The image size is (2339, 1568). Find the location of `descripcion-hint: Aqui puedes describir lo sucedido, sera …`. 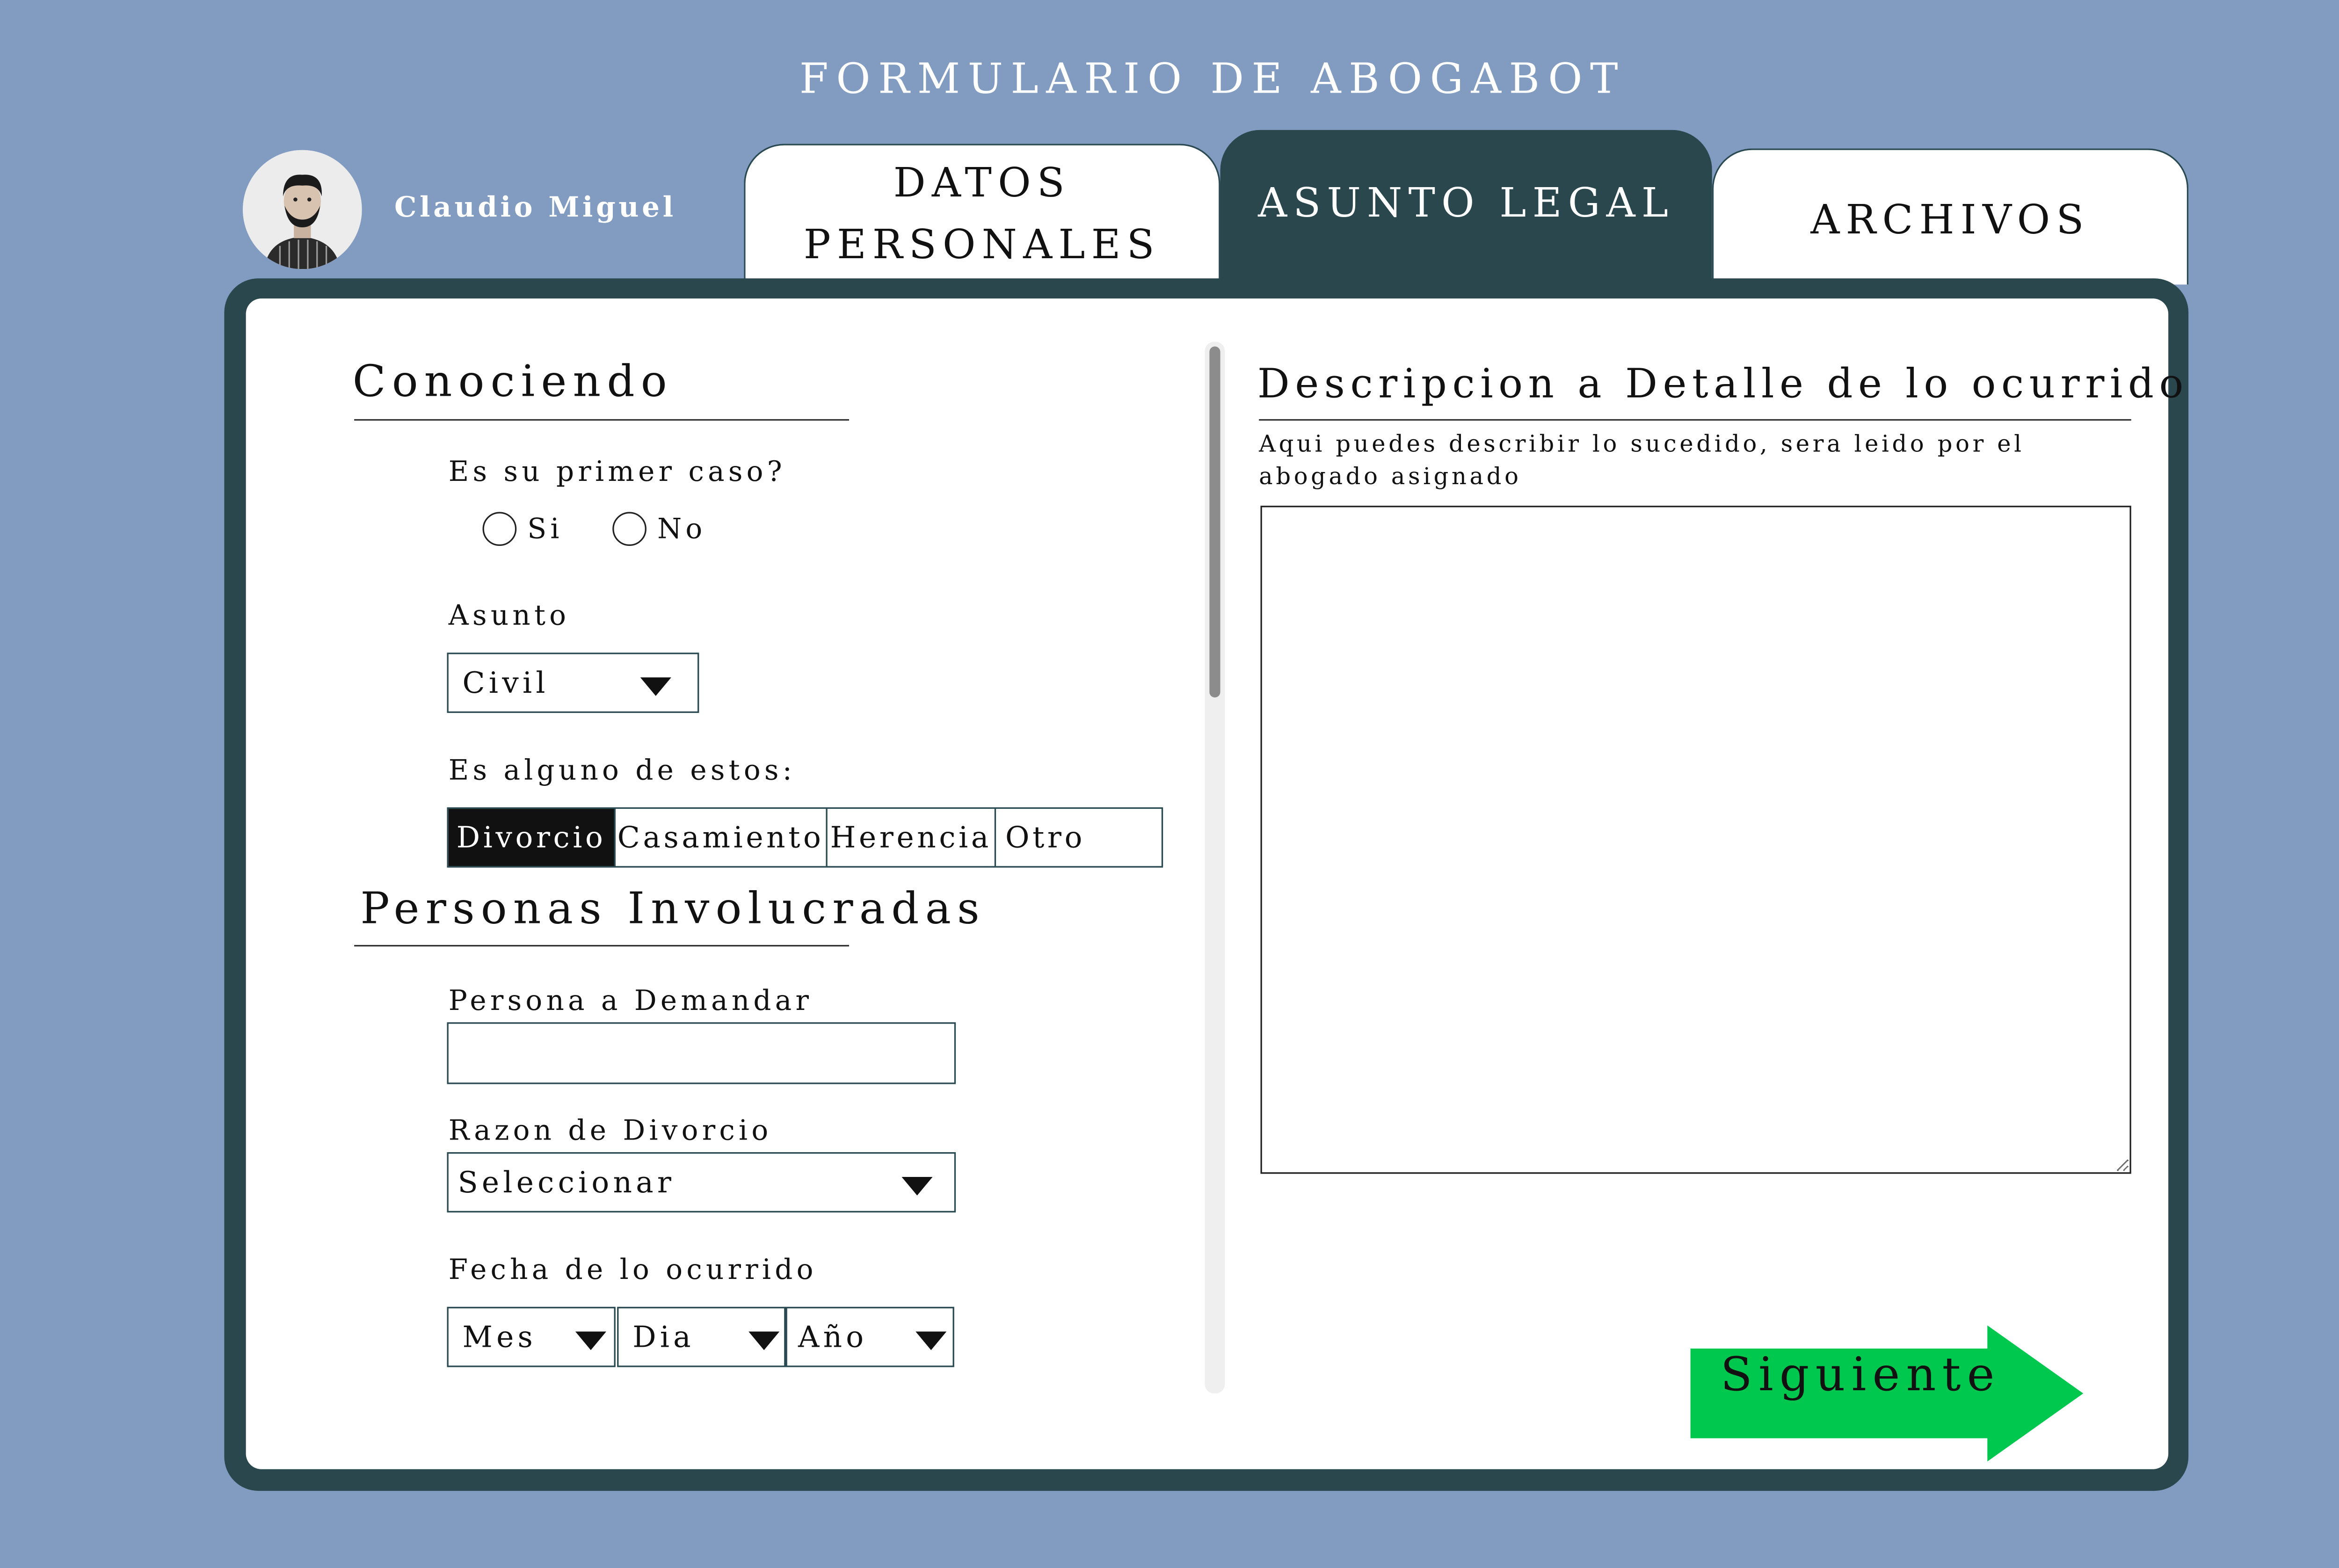

descripcion-hint: Aqui puedes describir lo sucedido, sera … is located at coordinates (1642, 461).